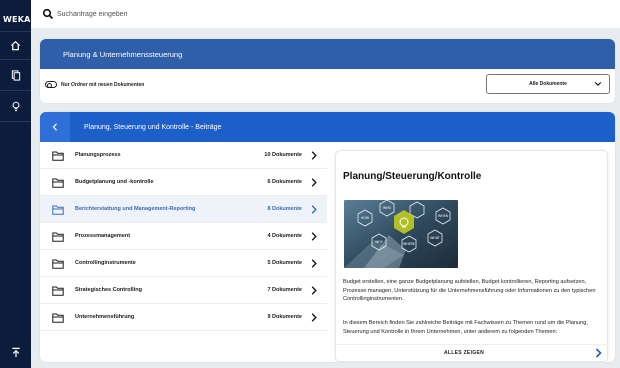 The height and width of the screenshot is (368, 620). What do you see at coordinates (183, 263) in the screenshot?
I see `folder-row: Controllinginstrumente 5 Dokumente` at bounding box center [183, 263].